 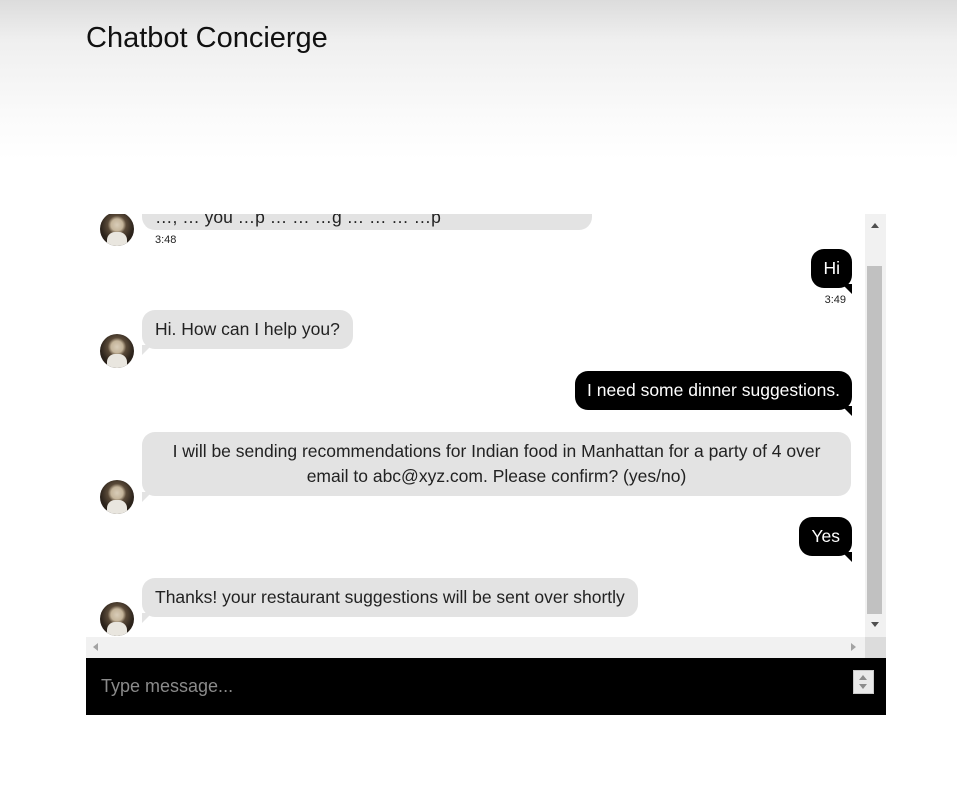 I want to click on scroll-right-arrow-icon, so click(x=853, y=647).